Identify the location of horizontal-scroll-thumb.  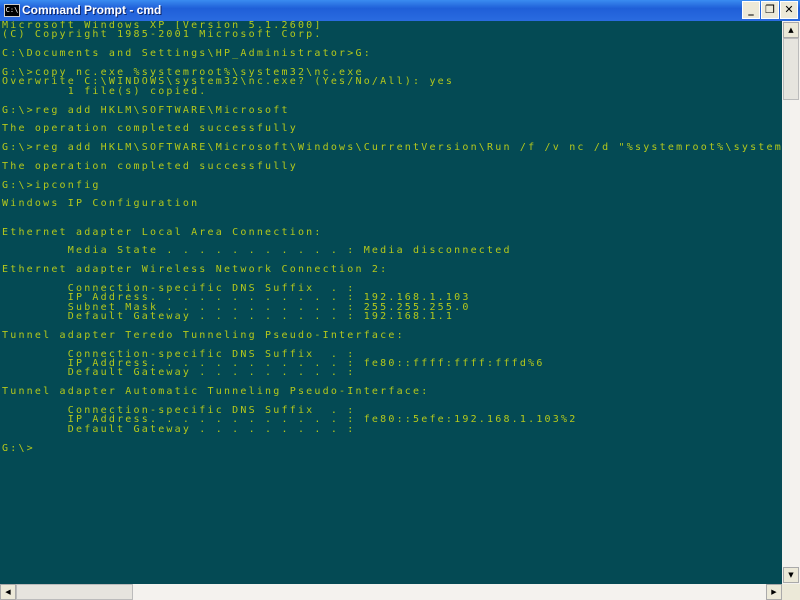
(74, 592).